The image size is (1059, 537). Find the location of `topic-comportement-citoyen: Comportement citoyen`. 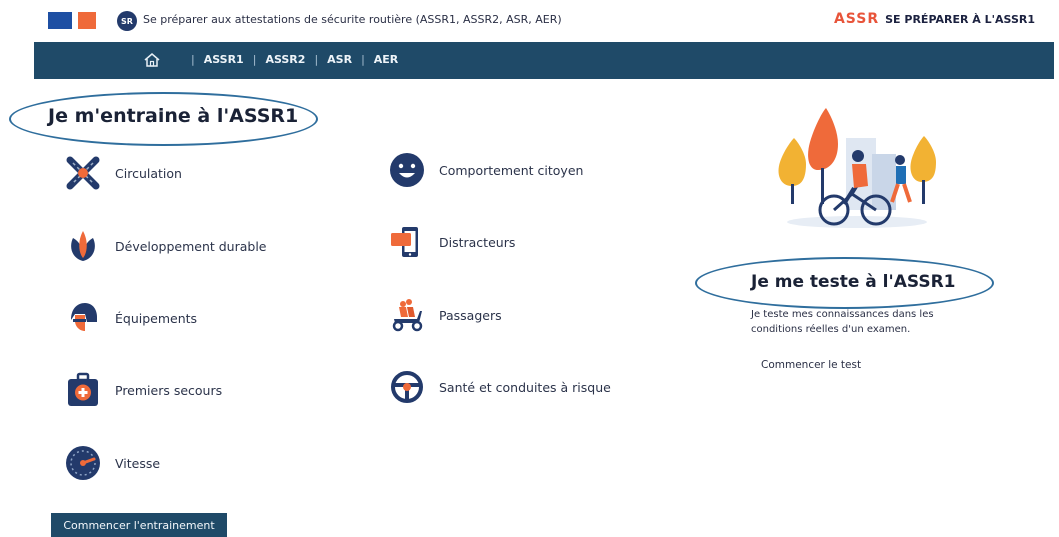

topic-comportement-citoyen: Comportement citoyen is located at coordinates (486, 170).